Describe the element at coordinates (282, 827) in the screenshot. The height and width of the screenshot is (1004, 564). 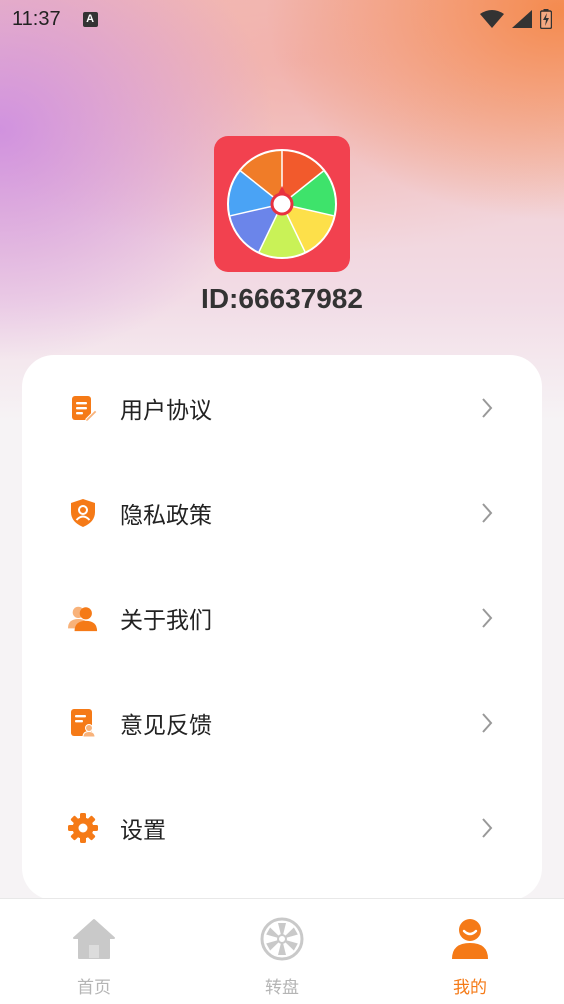
I see `menu-item-settings: 设置` at that location.